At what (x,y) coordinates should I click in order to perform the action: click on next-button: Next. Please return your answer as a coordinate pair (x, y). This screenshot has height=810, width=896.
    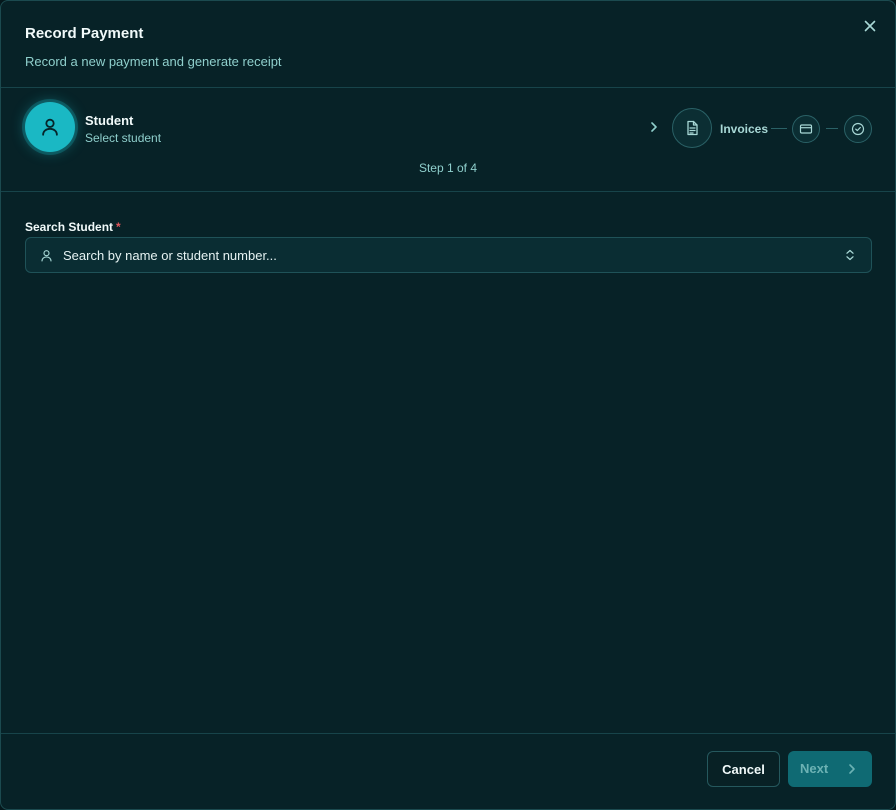
    Looking at the image, I should click on (830, 769).